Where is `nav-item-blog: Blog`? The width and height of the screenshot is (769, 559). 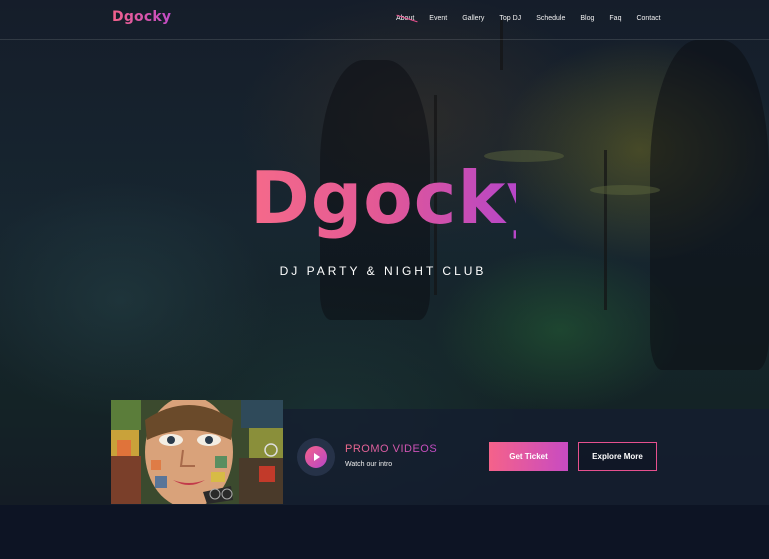 nav-item-blog: Blog is located at coordinates (587, 18).